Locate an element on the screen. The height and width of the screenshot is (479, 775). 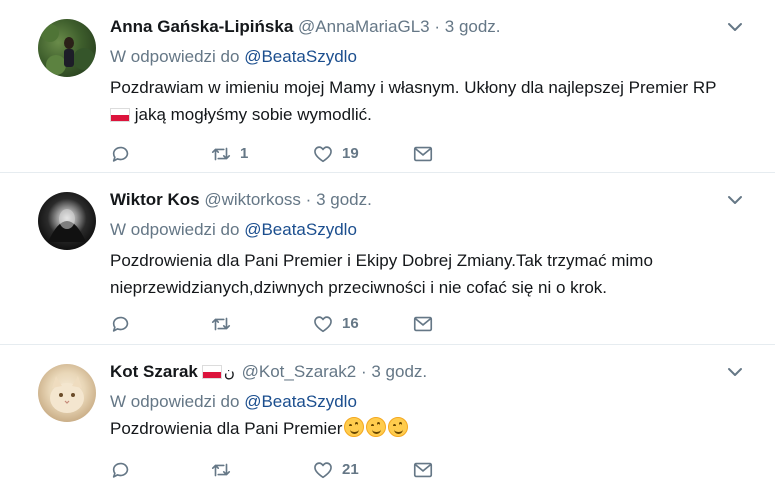
user-handle: @Kot_Szarak2 is located at coordinates (299, 371).